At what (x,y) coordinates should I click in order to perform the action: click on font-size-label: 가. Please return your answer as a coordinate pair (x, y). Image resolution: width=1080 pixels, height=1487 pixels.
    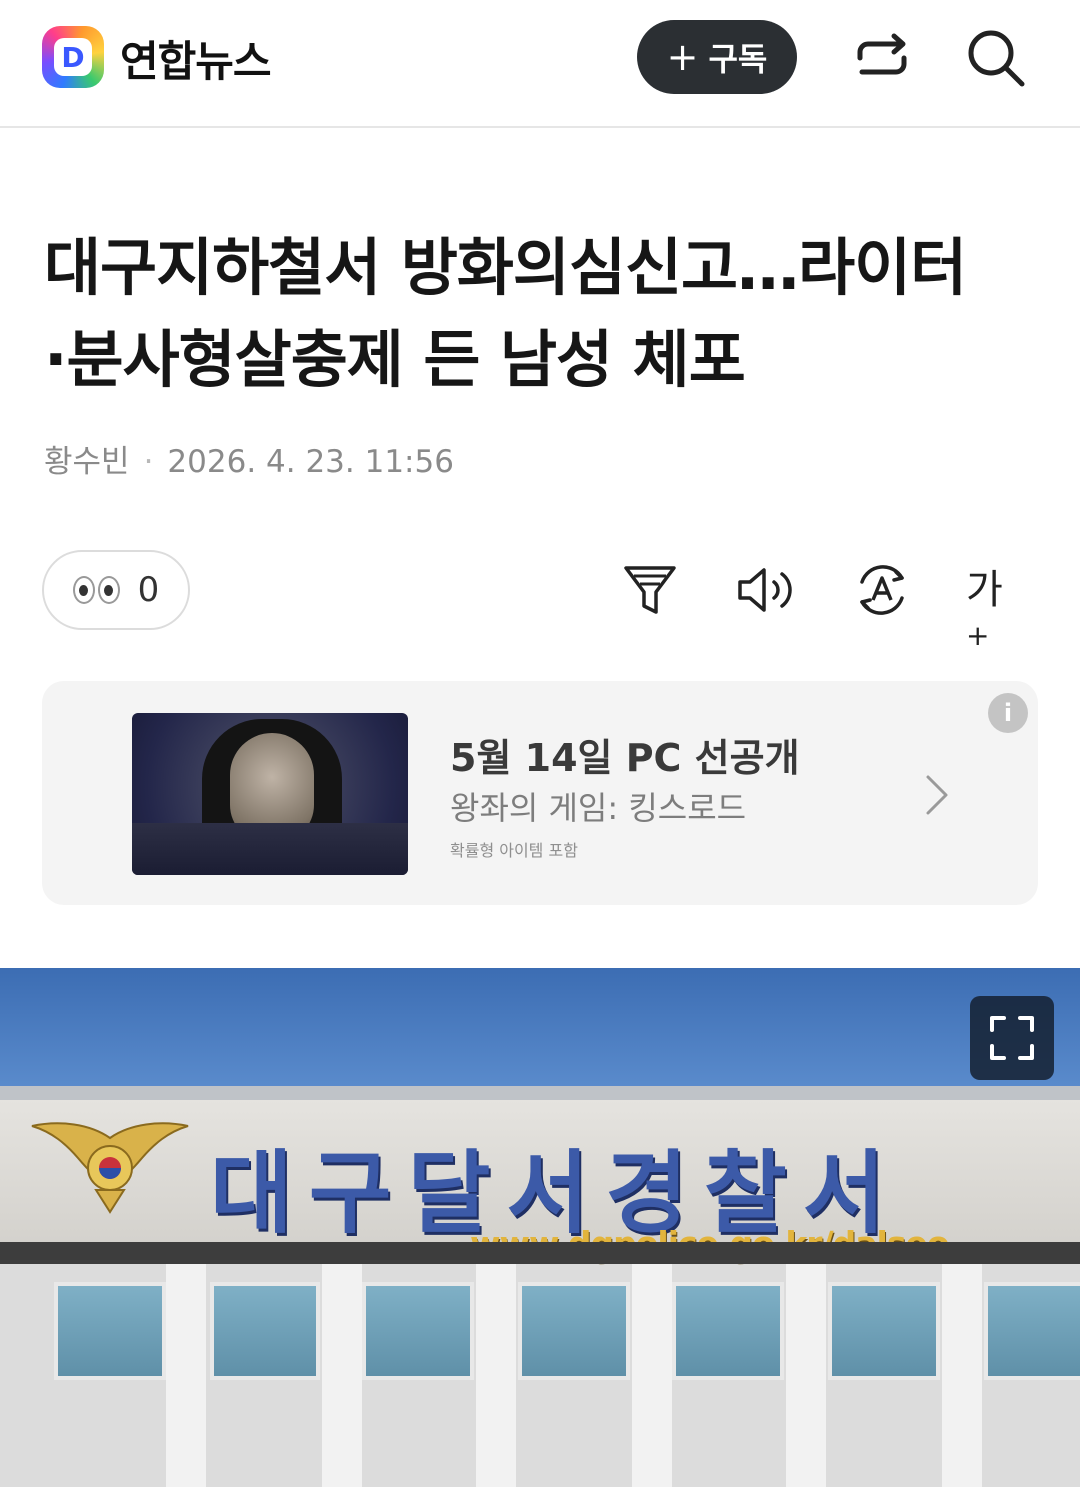
    Looking at the image, I should click on (984, 590).